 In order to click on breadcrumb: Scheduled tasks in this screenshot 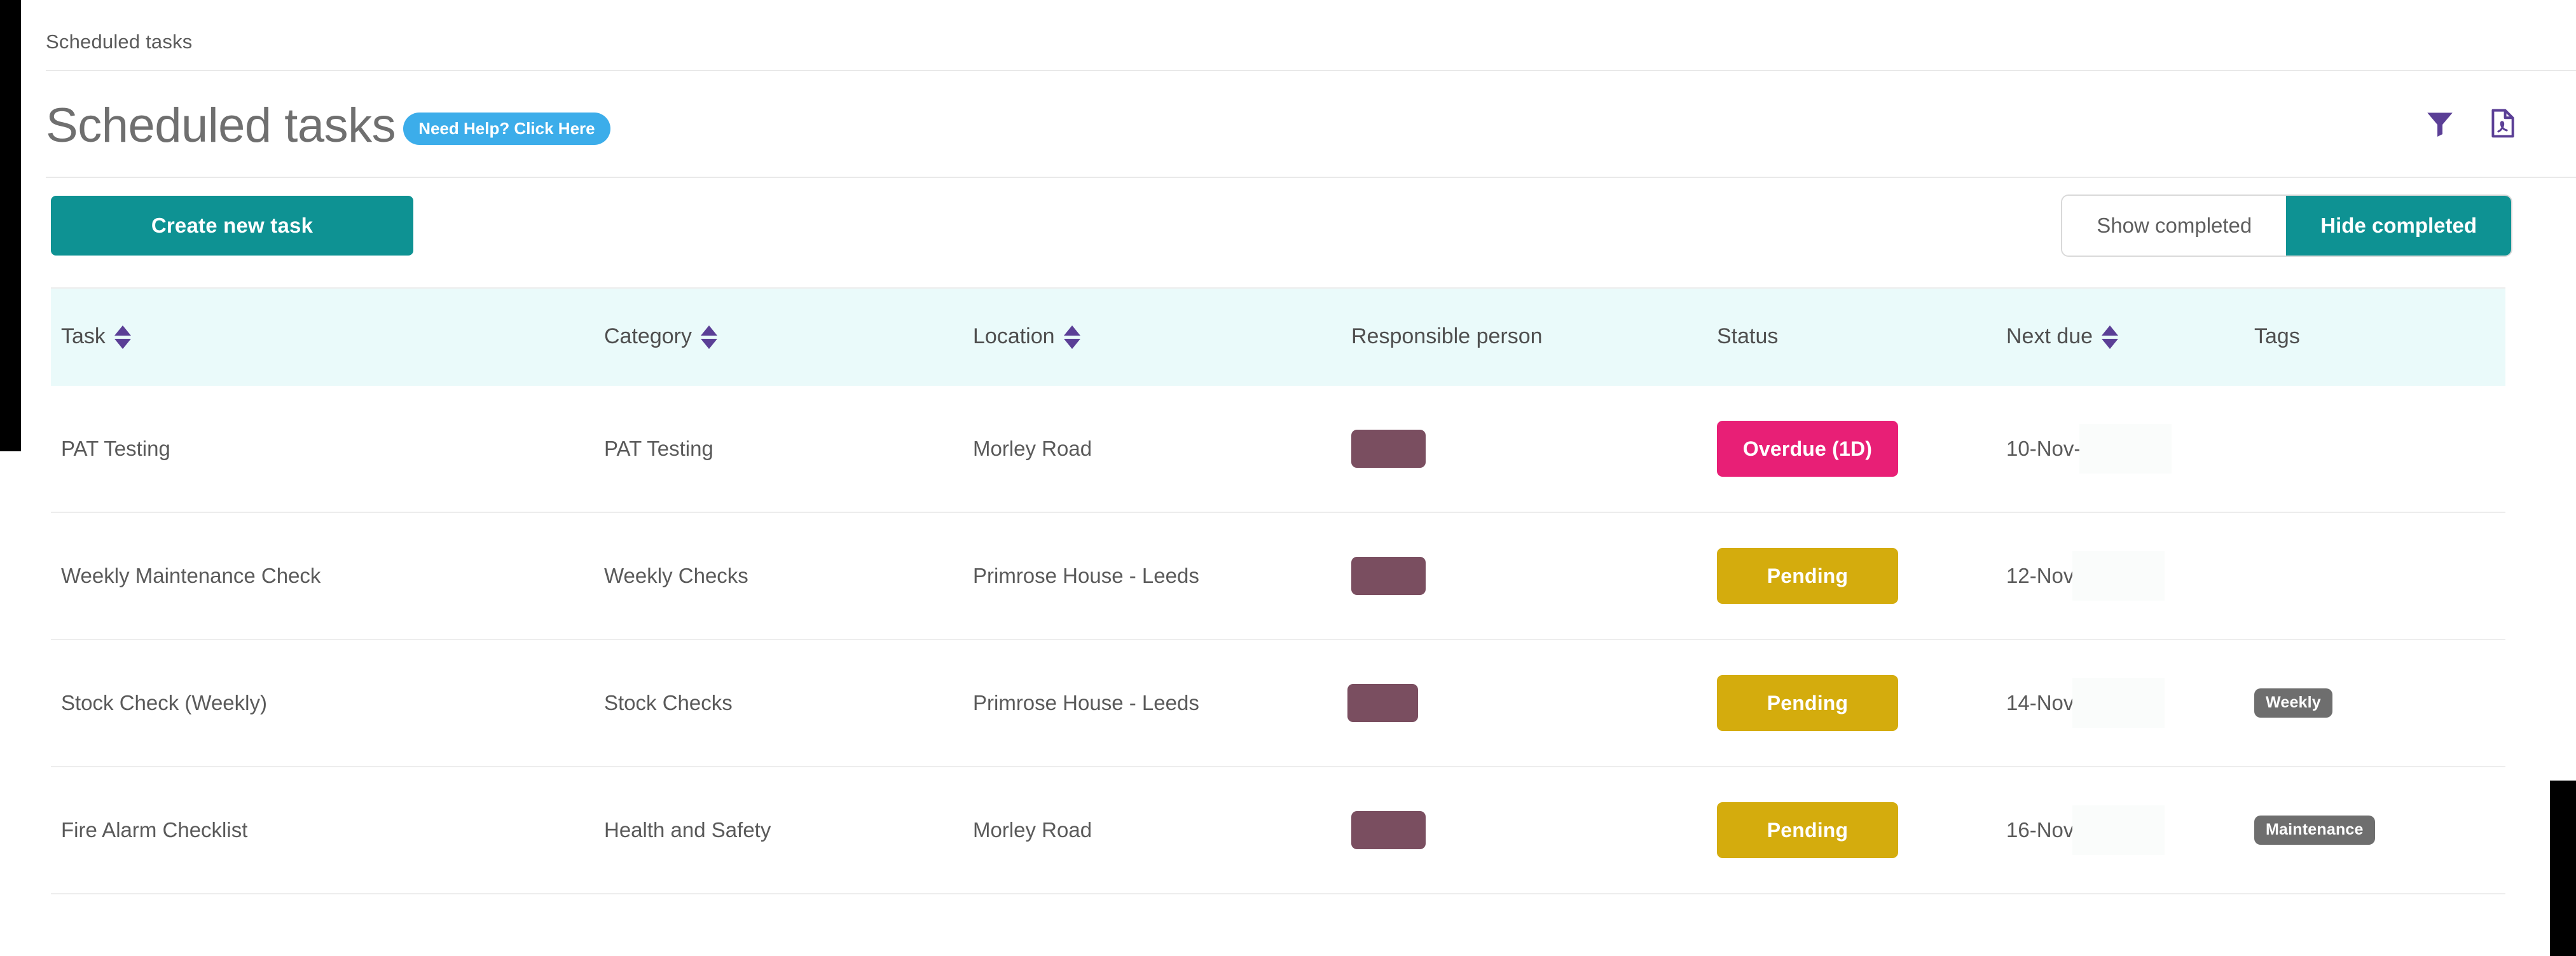, I will do `click(119, 42)`.